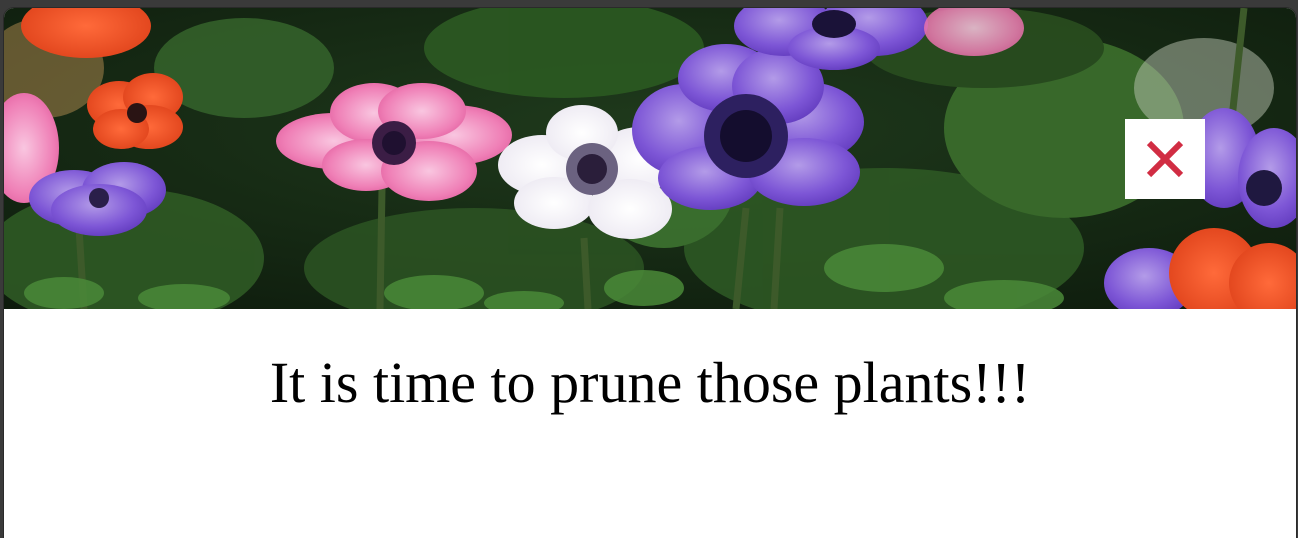 Image resolution: width=1298 pixels, height=538 pixels. I want to click on close-button, so click(1165, 159).